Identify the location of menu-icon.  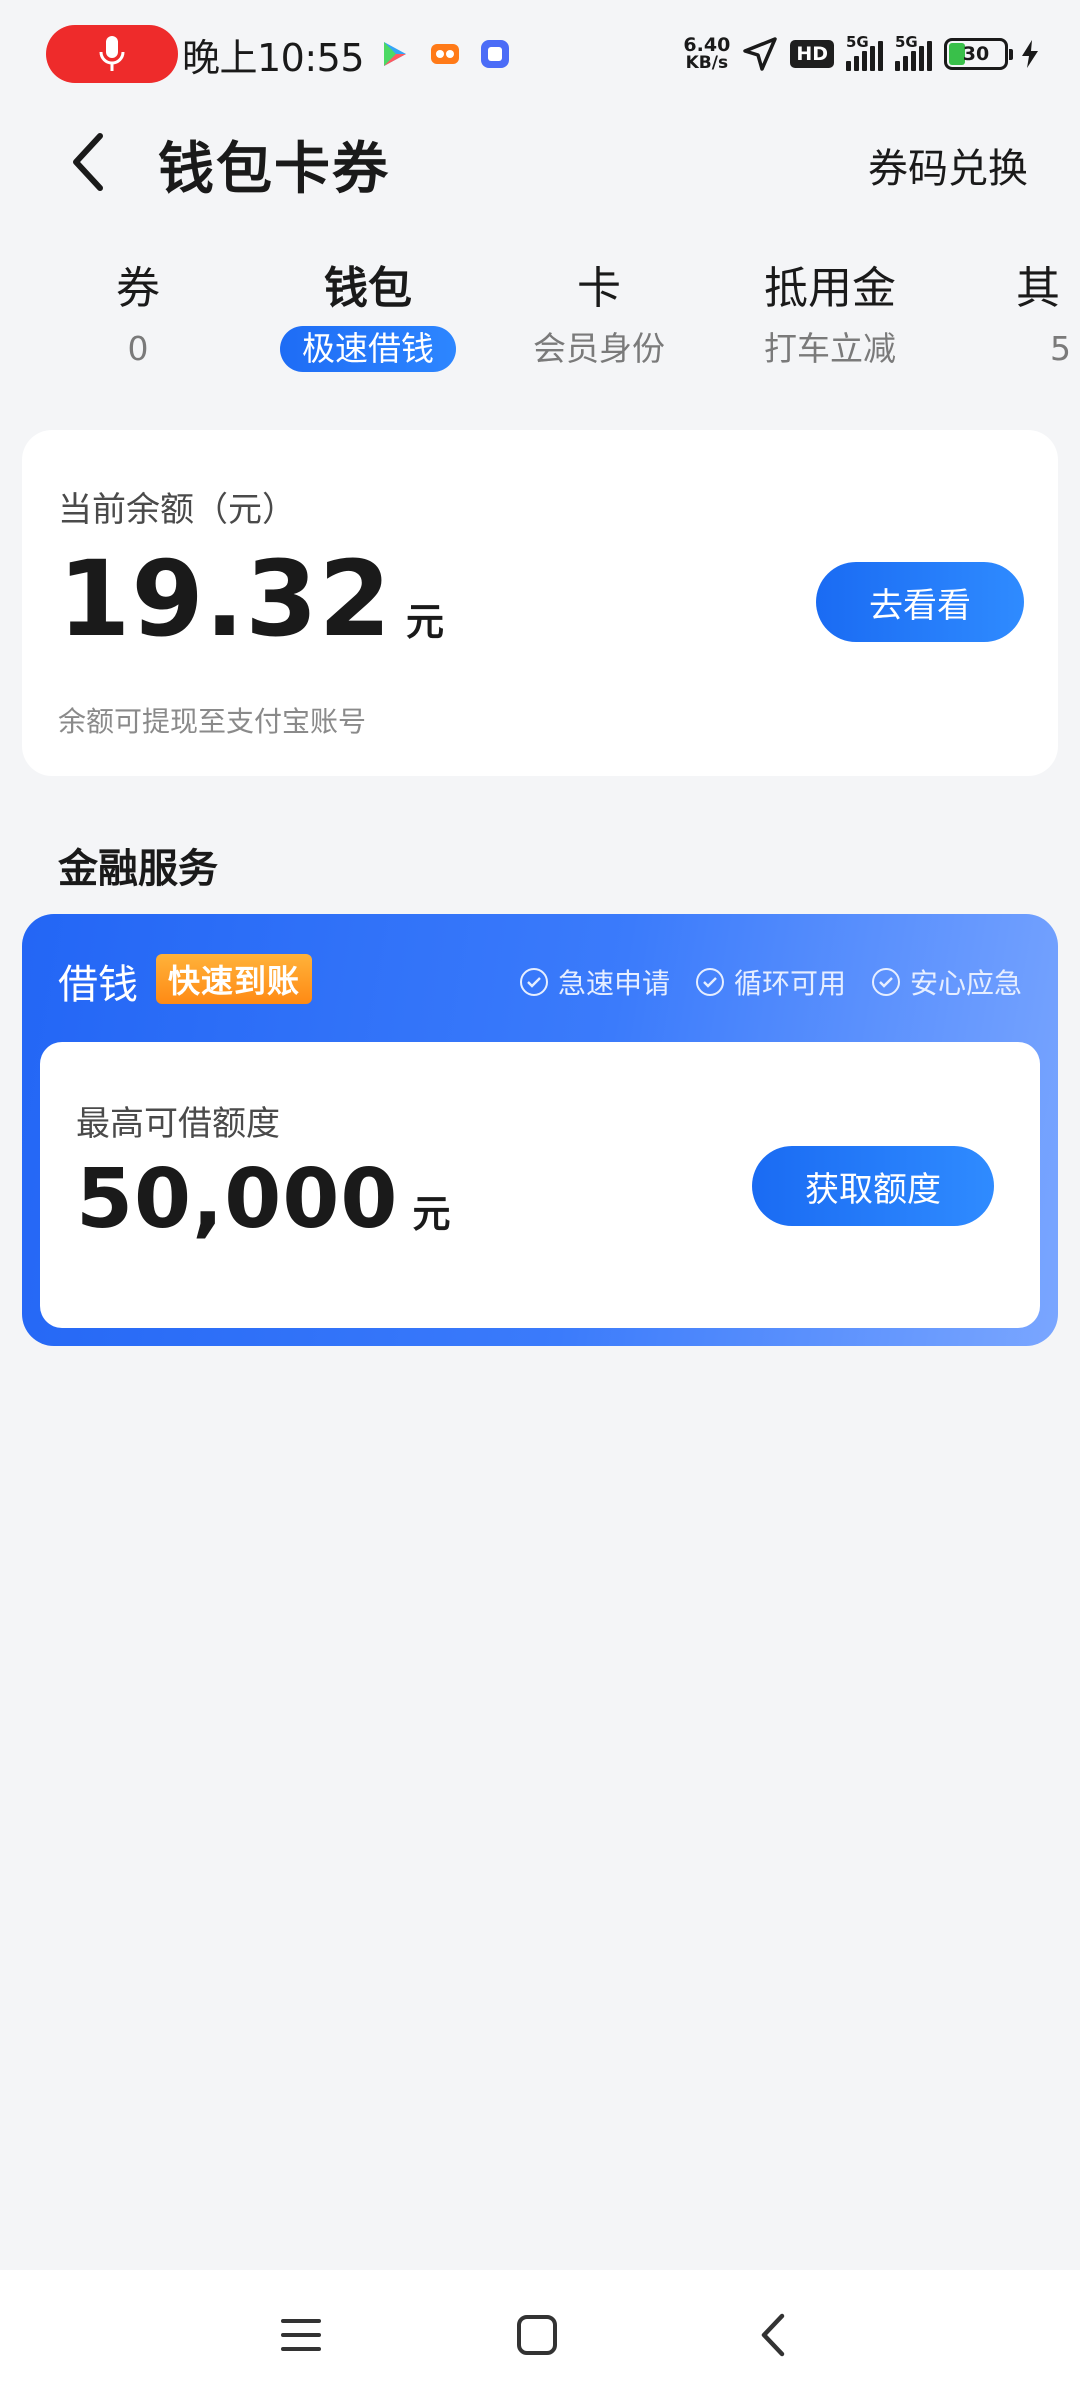
(301, 2335).